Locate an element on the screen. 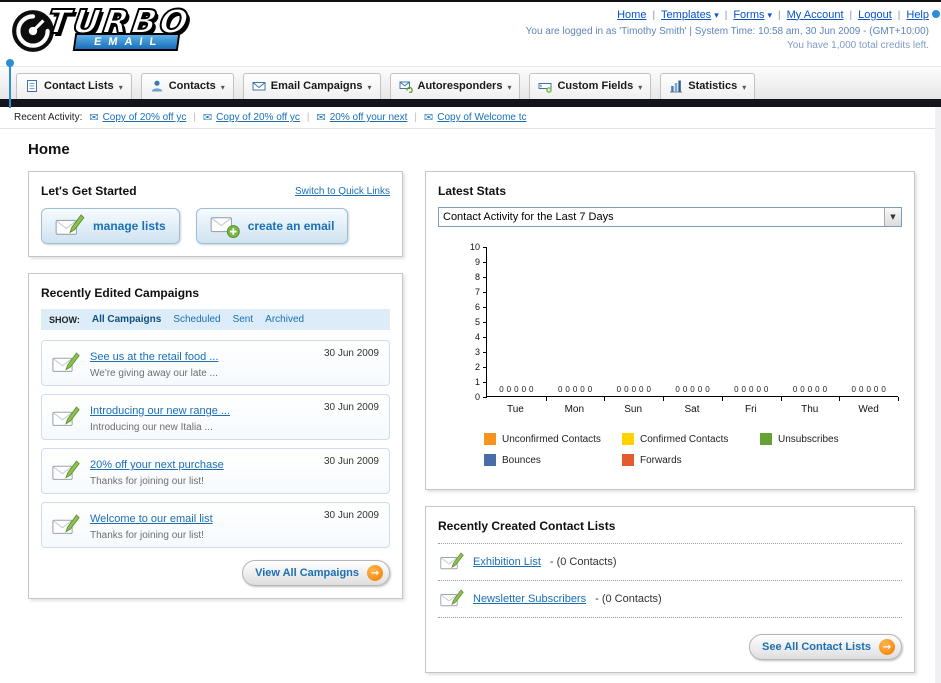 This screenshot has width=941, height=683. x-axis-label: Mon is located at coordinates (574, 409).